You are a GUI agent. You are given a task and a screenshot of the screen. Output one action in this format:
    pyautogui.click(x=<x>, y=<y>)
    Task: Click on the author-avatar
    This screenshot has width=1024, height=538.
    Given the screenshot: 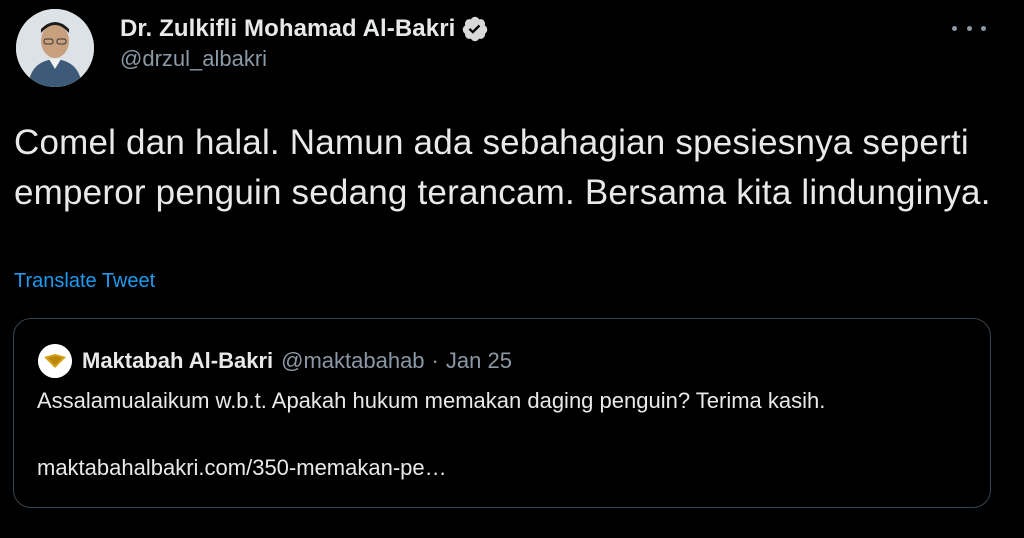 What is the action you would take?
    pyautogui.click(x=55, y=48)
    